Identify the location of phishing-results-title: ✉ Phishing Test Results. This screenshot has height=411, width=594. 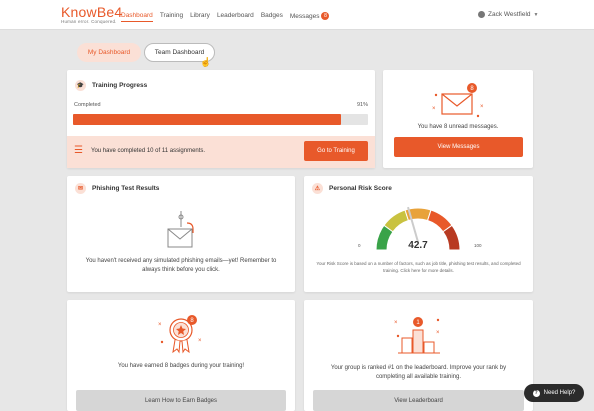
(117, 188).